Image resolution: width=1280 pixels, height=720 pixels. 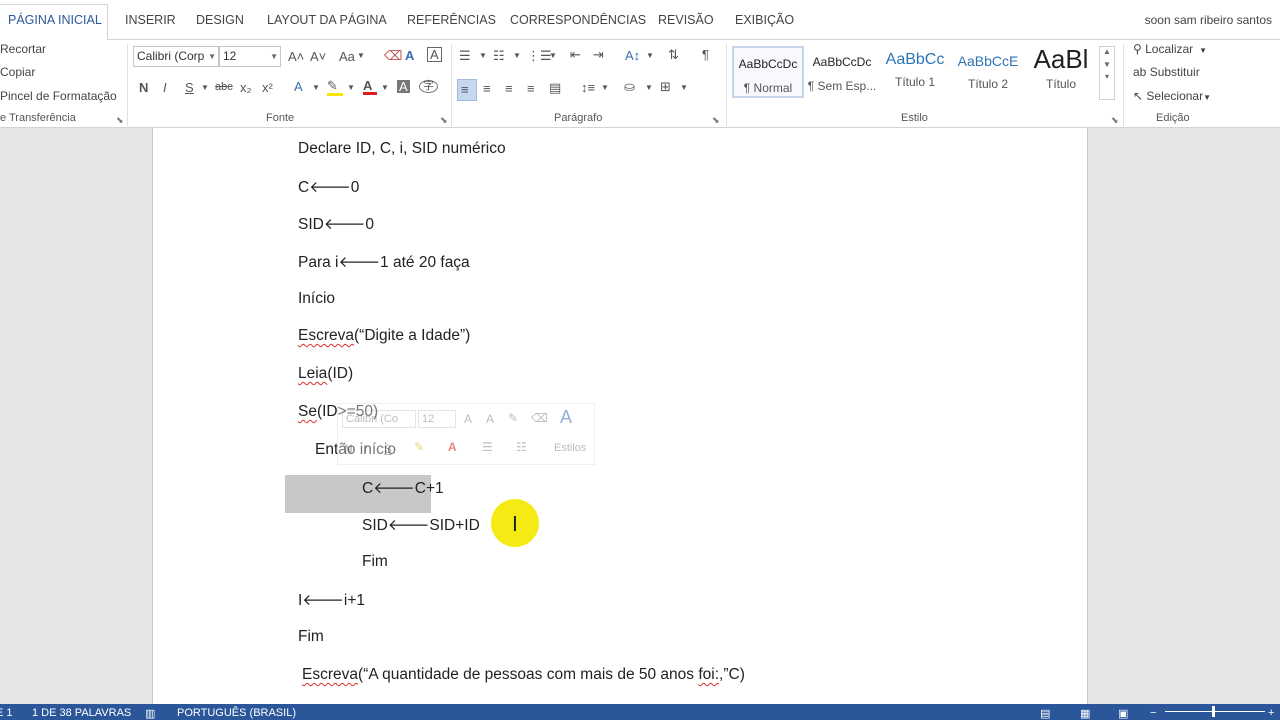 I want to click on spelling-error-word: Leia, so click(x=312, y=373).